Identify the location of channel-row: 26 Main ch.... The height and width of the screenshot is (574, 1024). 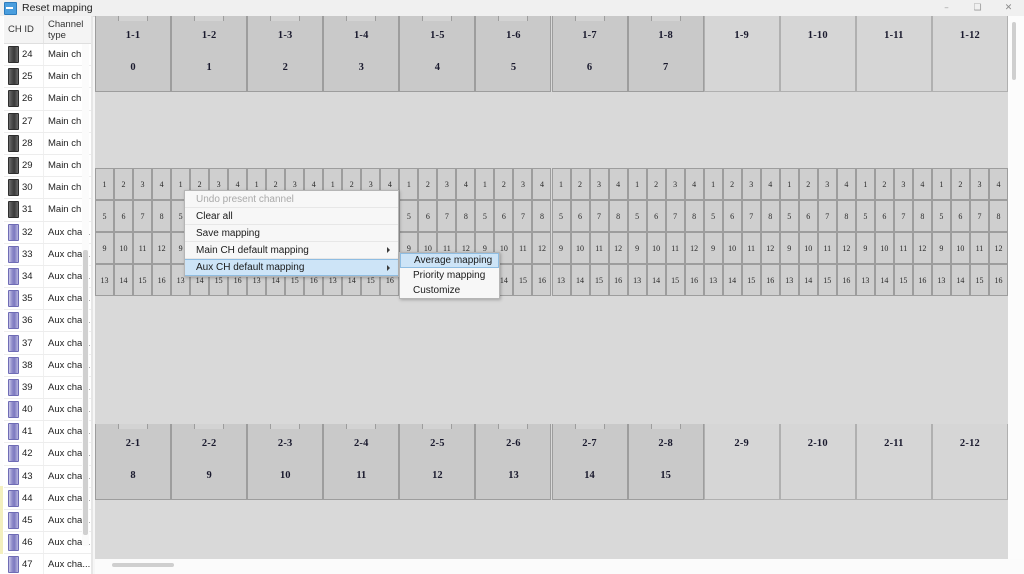
(48, 99).